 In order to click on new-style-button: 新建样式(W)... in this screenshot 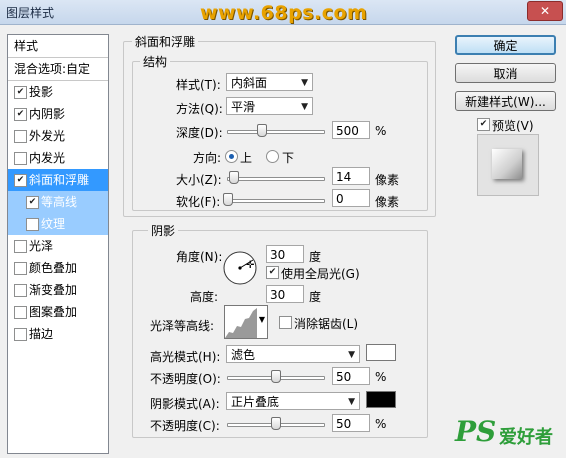, I will do `click(505, 101)`.